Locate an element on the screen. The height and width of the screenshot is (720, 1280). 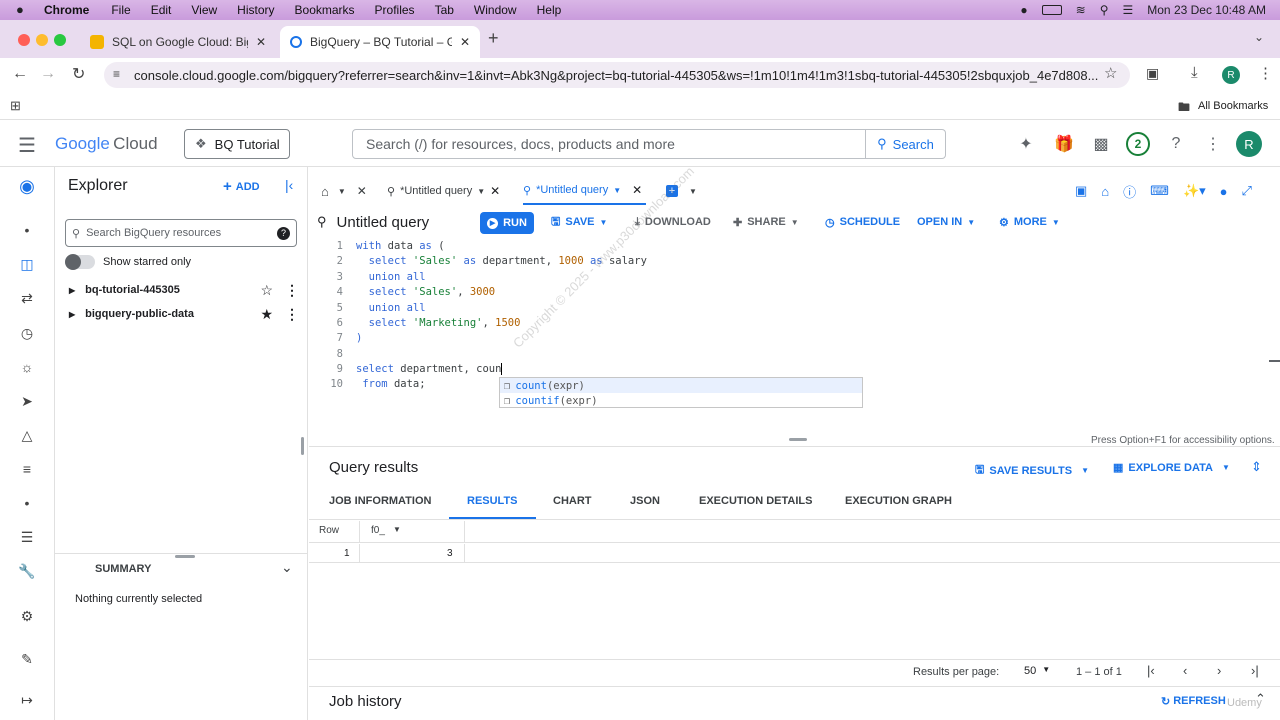
toggle-switch is located at coordinates (80, 262).